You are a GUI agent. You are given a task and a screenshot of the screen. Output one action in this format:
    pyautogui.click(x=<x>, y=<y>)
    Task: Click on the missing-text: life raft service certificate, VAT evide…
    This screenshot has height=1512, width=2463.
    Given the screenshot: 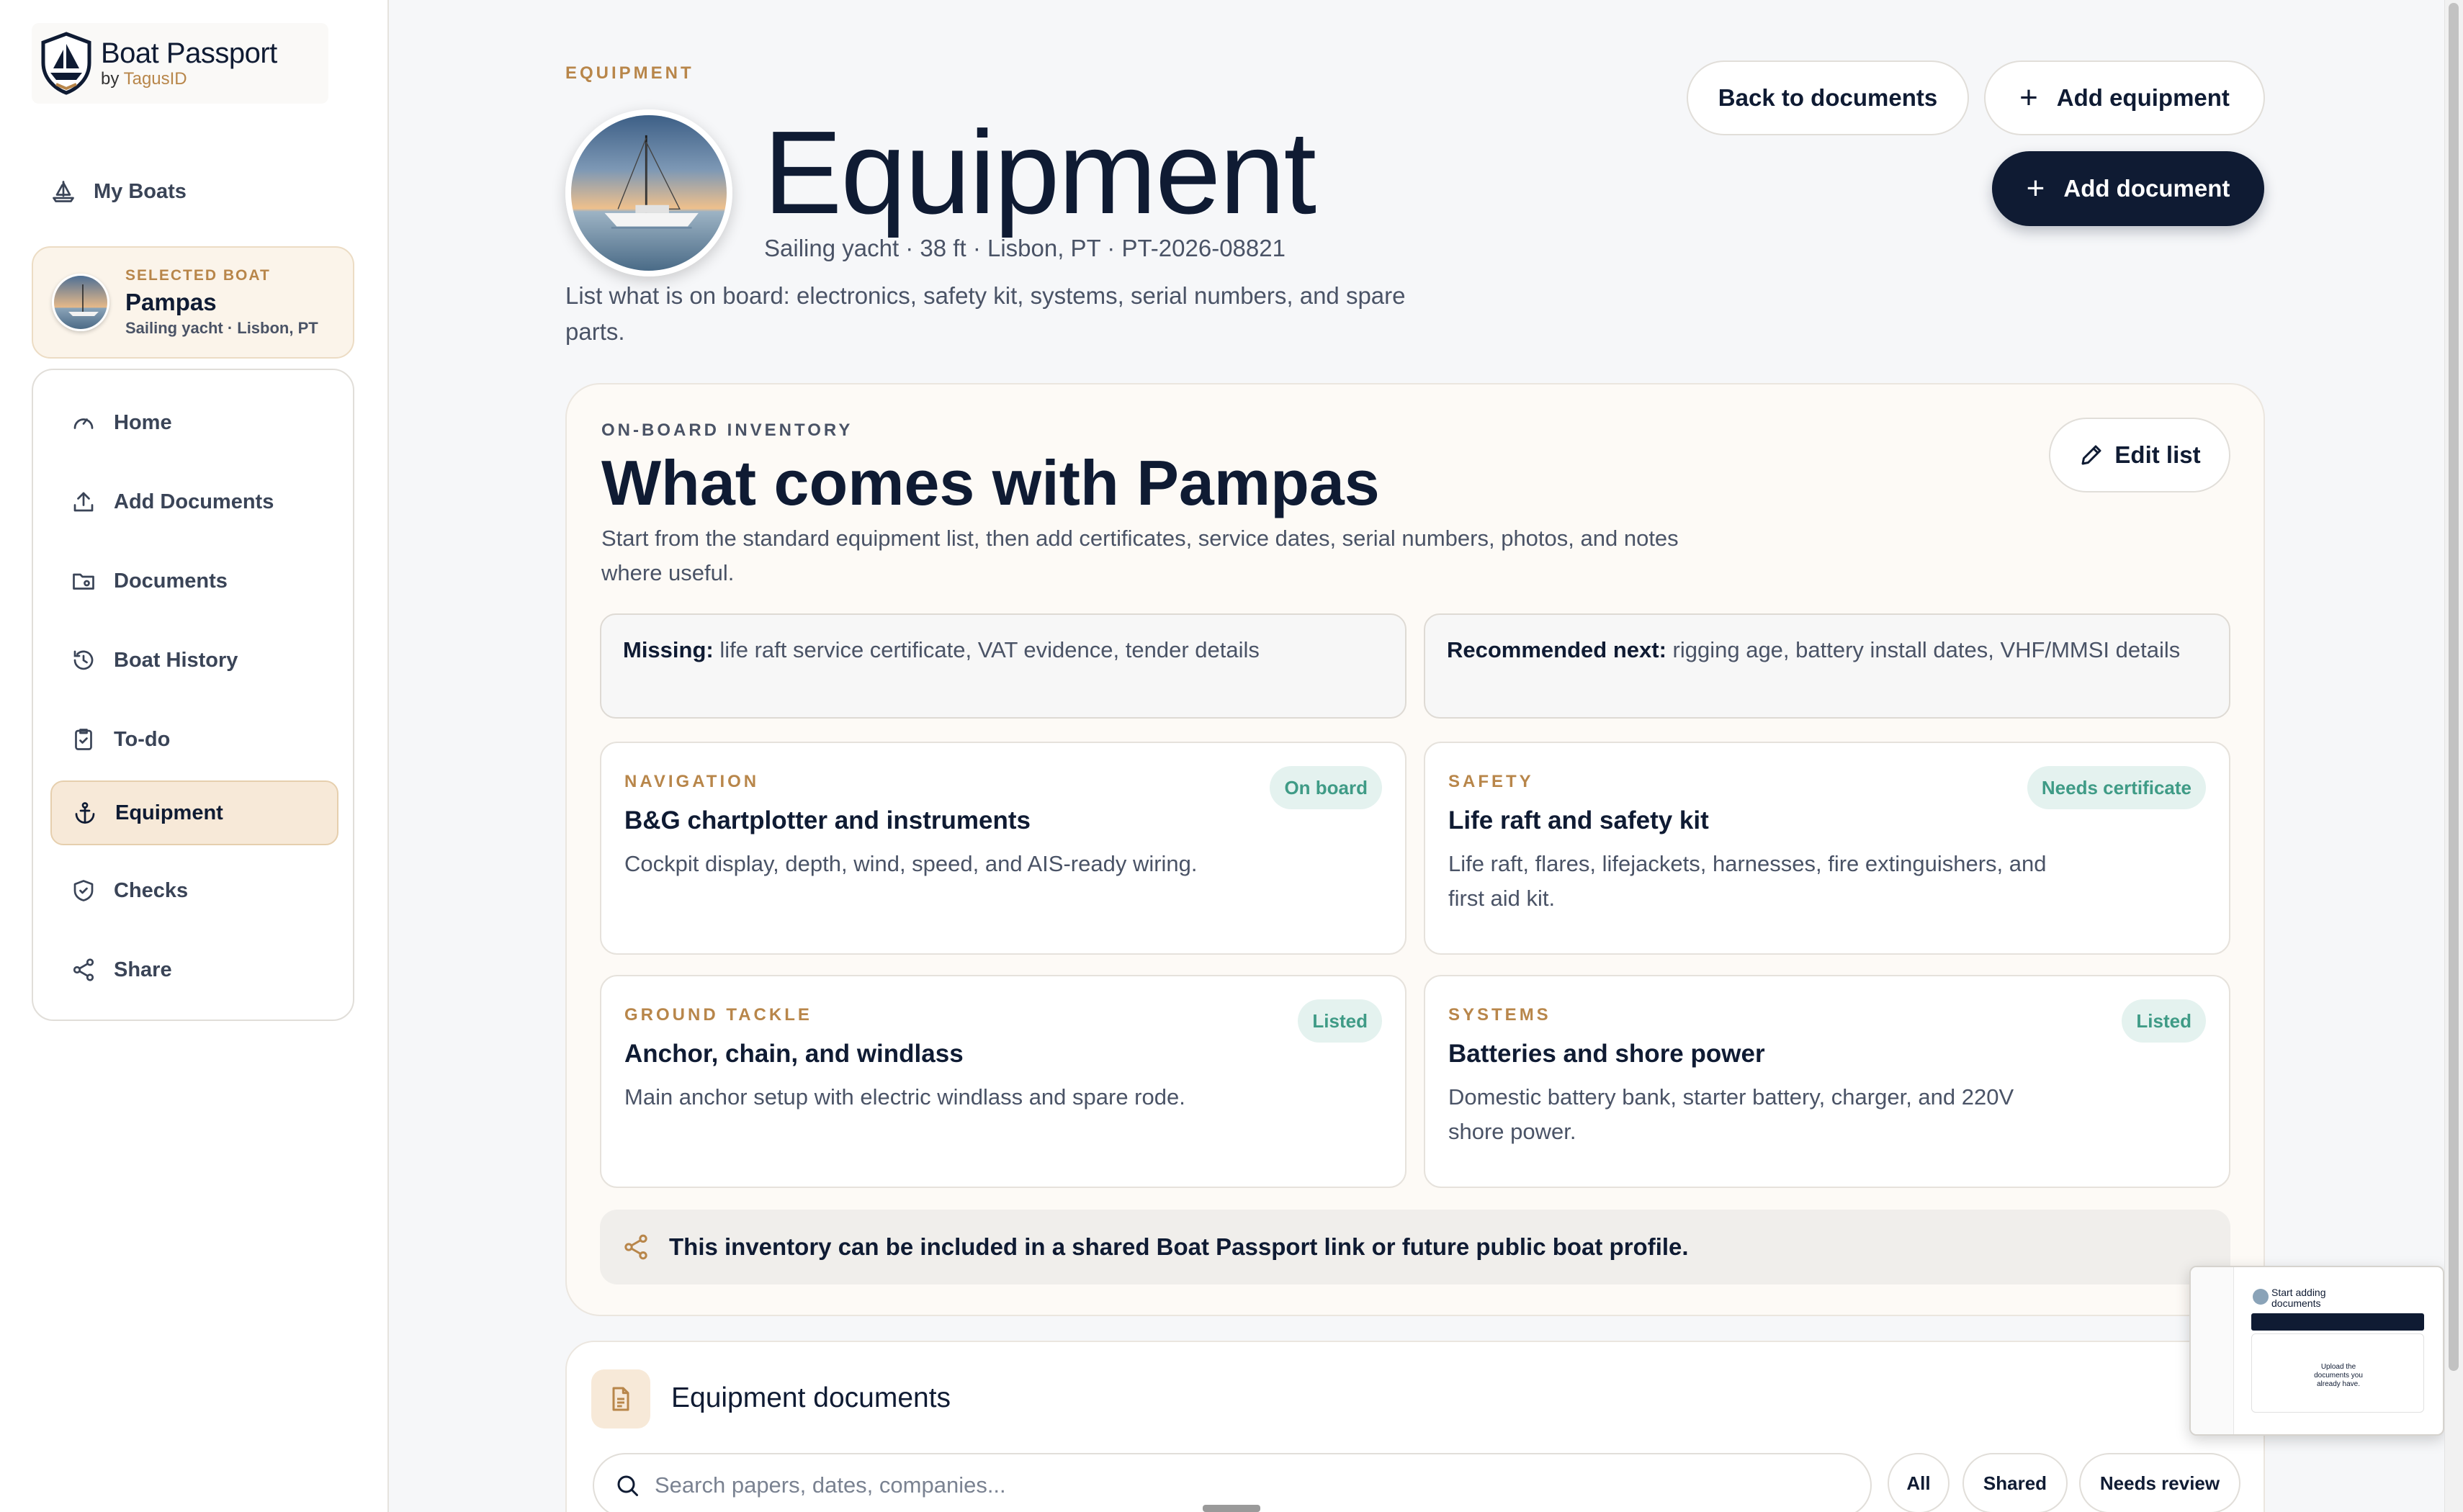 What is the action you would take?
    pyautogui.click(x=989, y=649)
    